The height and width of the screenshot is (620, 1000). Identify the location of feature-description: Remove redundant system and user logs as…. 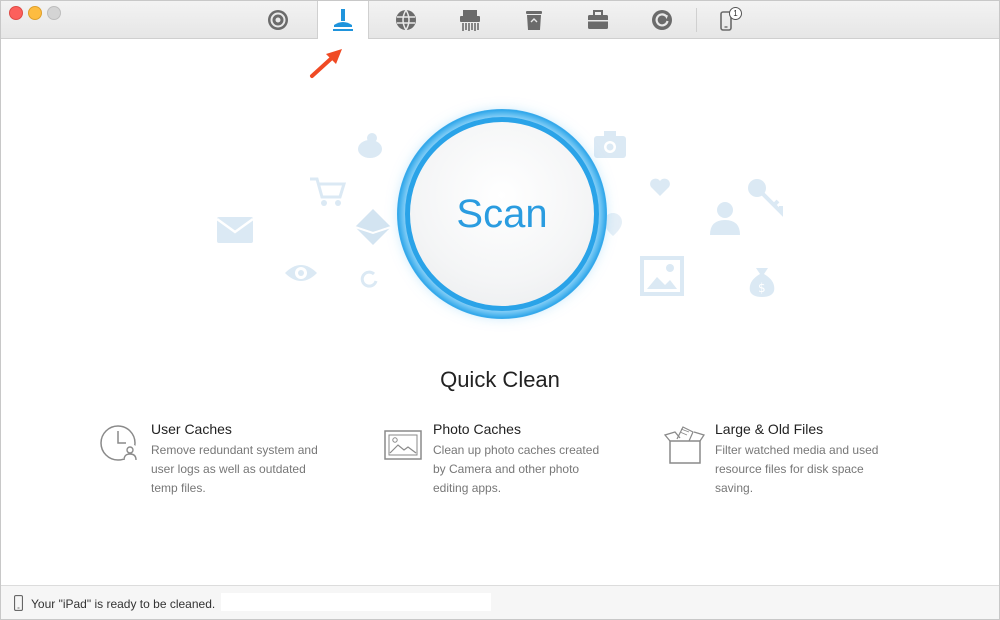
(234, 469).